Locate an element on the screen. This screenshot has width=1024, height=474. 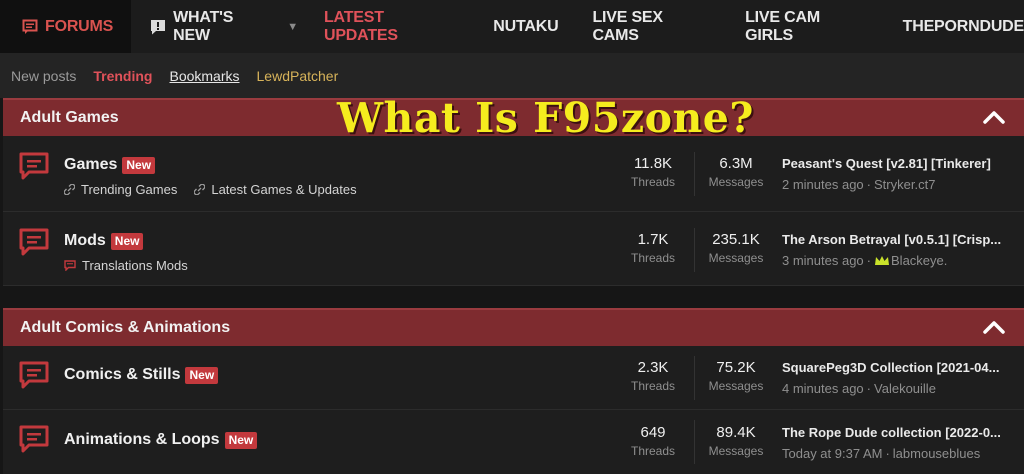
category-title: Adult Games is located at coordinates (69, 117).